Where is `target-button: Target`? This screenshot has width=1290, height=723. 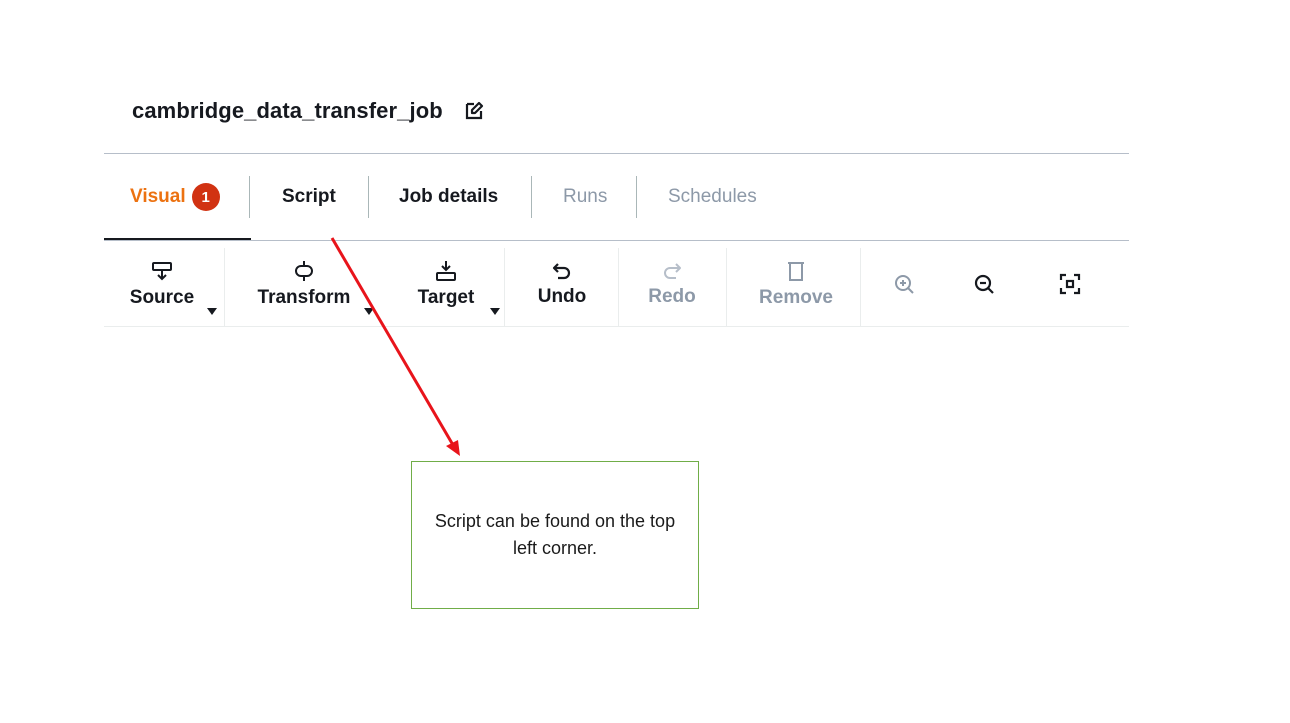
target-button: Target is located at coordinates (452, 284).